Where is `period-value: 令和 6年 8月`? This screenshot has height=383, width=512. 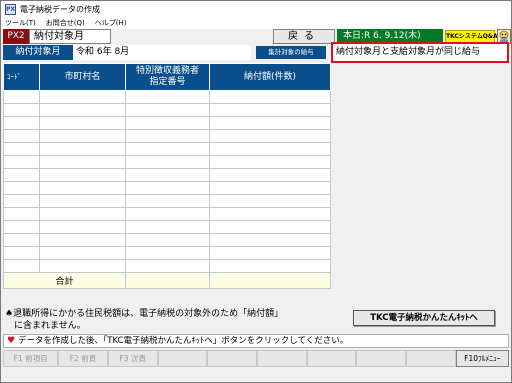 period-value: 令和 6年 8月 is located at coordinates (162, 52).